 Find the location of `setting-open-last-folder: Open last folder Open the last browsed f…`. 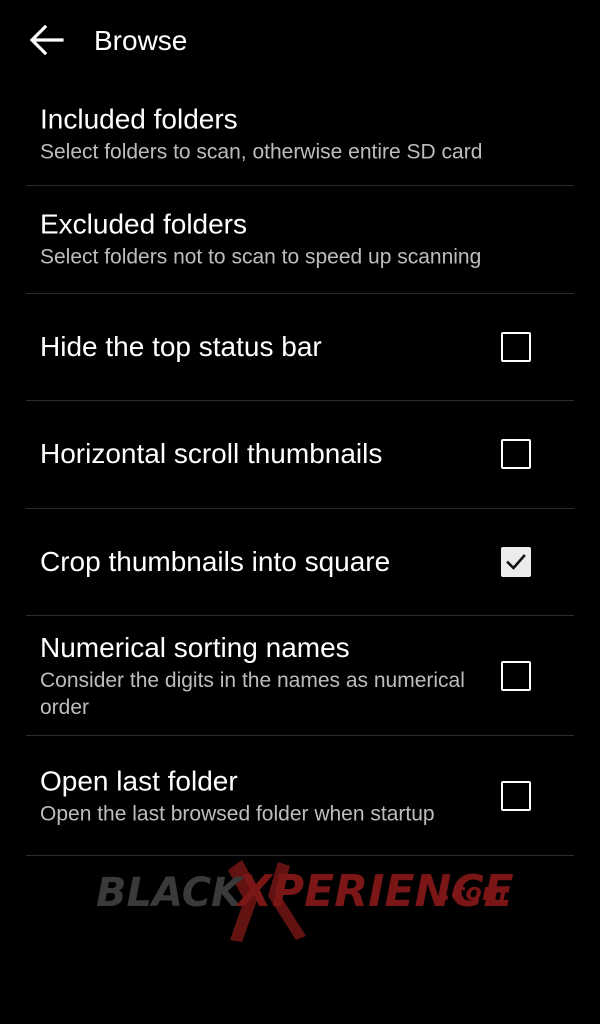

setting-open-last-folder: Open last folder Open the last browsed f… is located at coordinates (300, 796).